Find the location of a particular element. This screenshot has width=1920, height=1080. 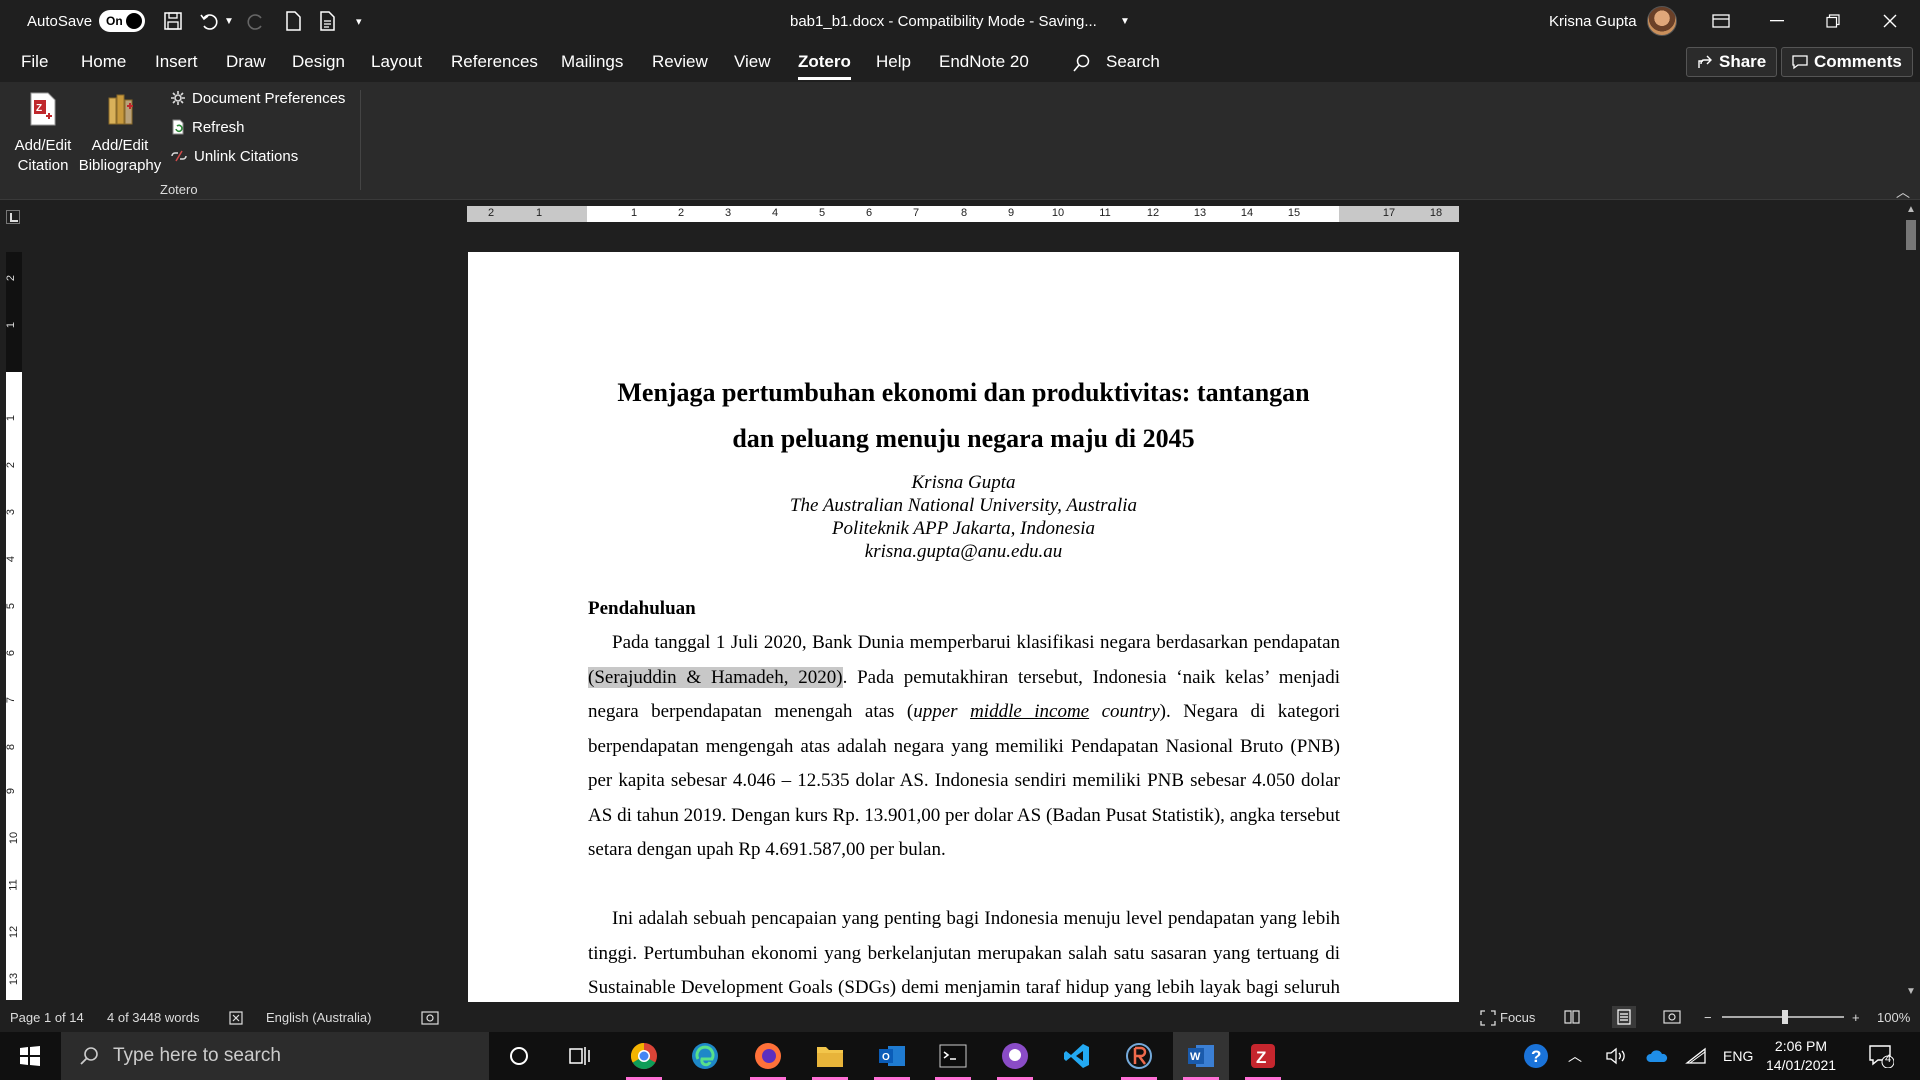

taskbar-search-box: Type here to search is located at coordinates (275, 1056).